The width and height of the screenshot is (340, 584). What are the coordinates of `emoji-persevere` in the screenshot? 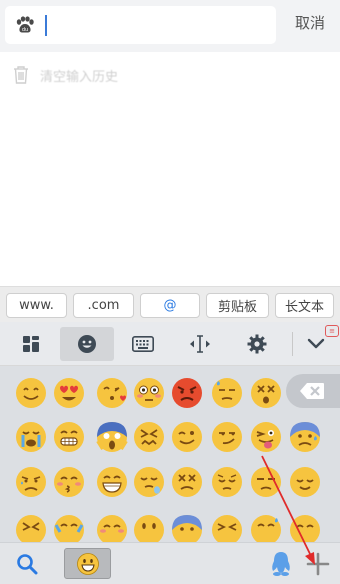 It's located at (31, 527).